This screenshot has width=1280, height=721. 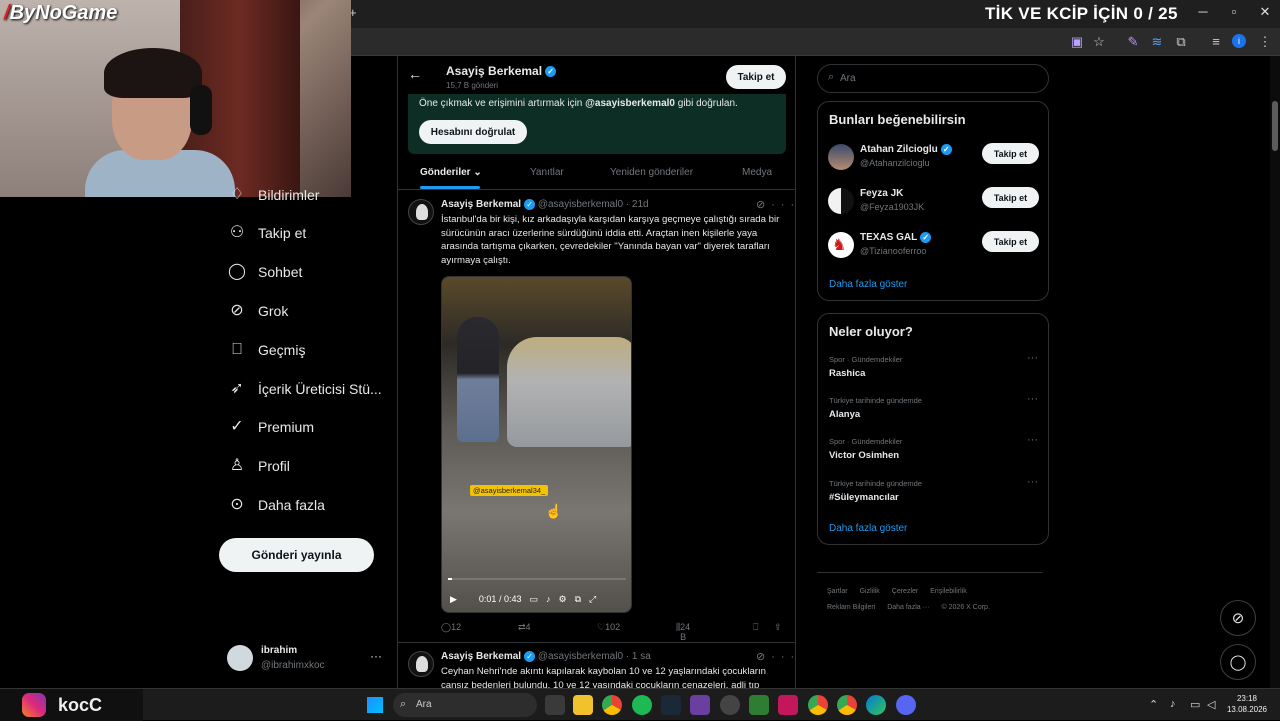 What do you see at coordinates (1247, 704) in the screenshot?
I see `taskbar-clock: 23:18 13.08.2026` at bounding box center [1247, 704].